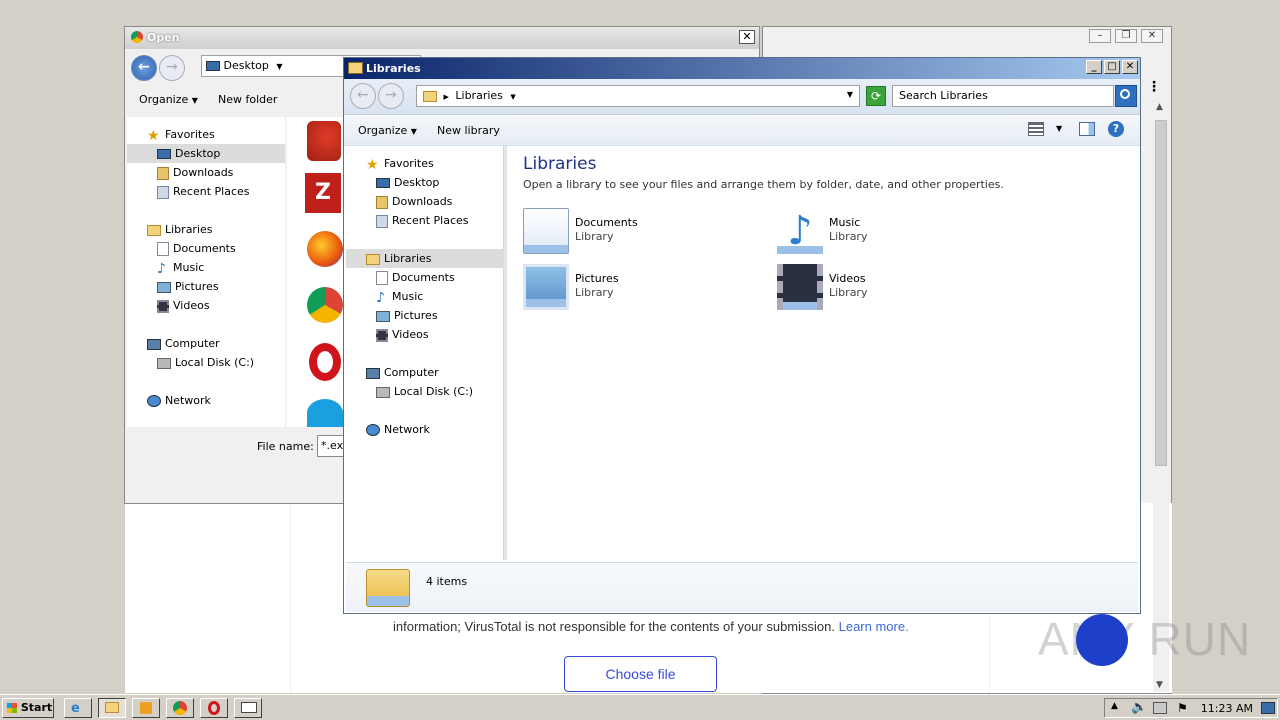  Describe the element at coordinates (383, 316) in the screenshot. I see `pictures-icon` at that location.